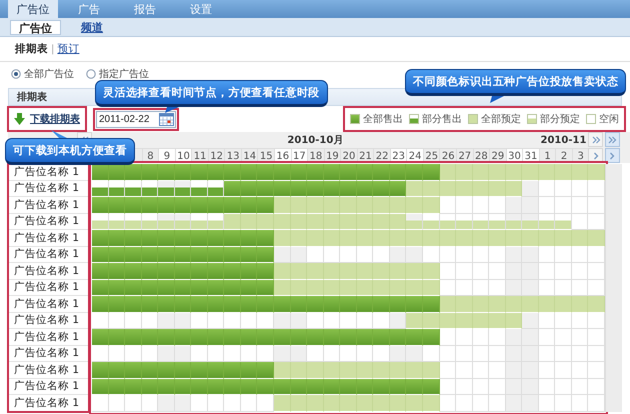 Image resolution: width=630 pixels, height=414 pixels. I want to click on day-header: 22, so click(381, 155).